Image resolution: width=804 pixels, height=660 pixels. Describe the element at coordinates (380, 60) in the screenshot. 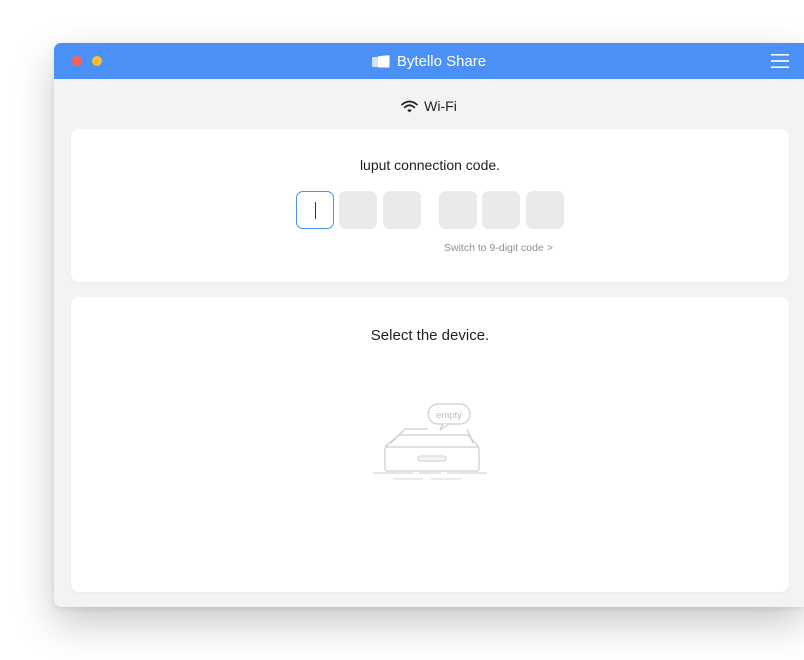

I see `folder-icon` at that location.